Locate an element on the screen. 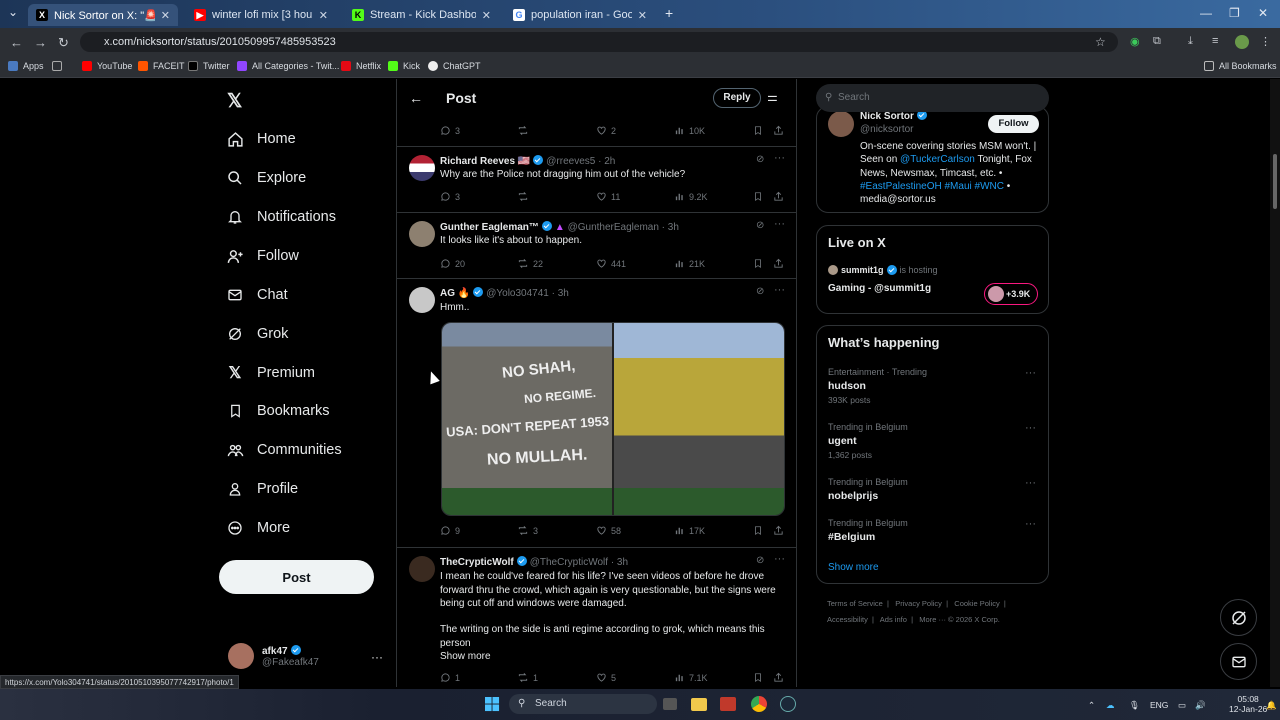 This screenshot has height=720, width=1280. bookmark-youtube: YouTube is located at coordinates (107, 66).